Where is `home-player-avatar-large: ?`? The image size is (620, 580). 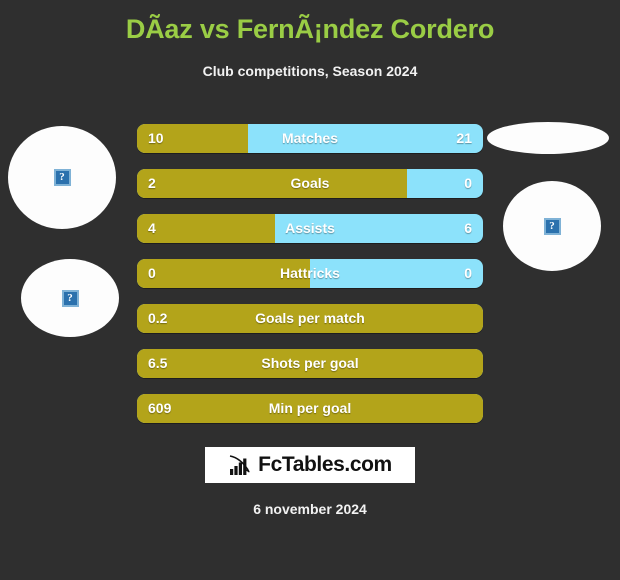 home-player-avatar-large: ? is located at coordinates (62, 177).